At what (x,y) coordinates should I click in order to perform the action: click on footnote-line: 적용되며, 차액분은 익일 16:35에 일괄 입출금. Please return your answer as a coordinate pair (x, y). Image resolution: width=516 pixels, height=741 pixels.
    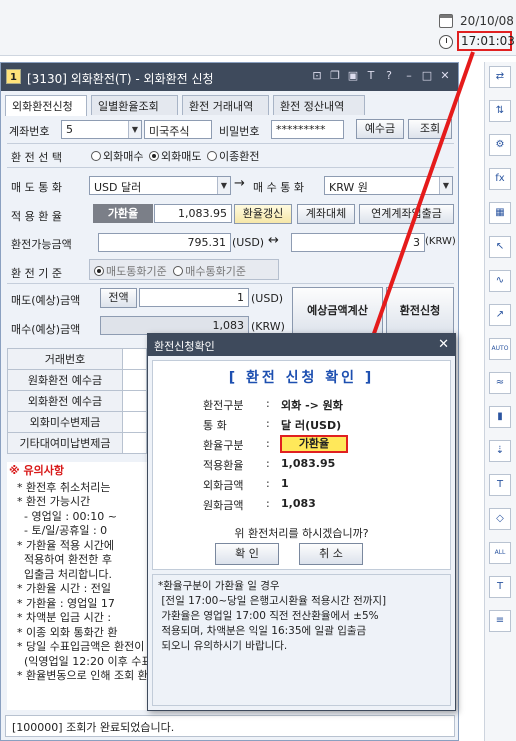
    Looking at the image, I should click on (262, 631).